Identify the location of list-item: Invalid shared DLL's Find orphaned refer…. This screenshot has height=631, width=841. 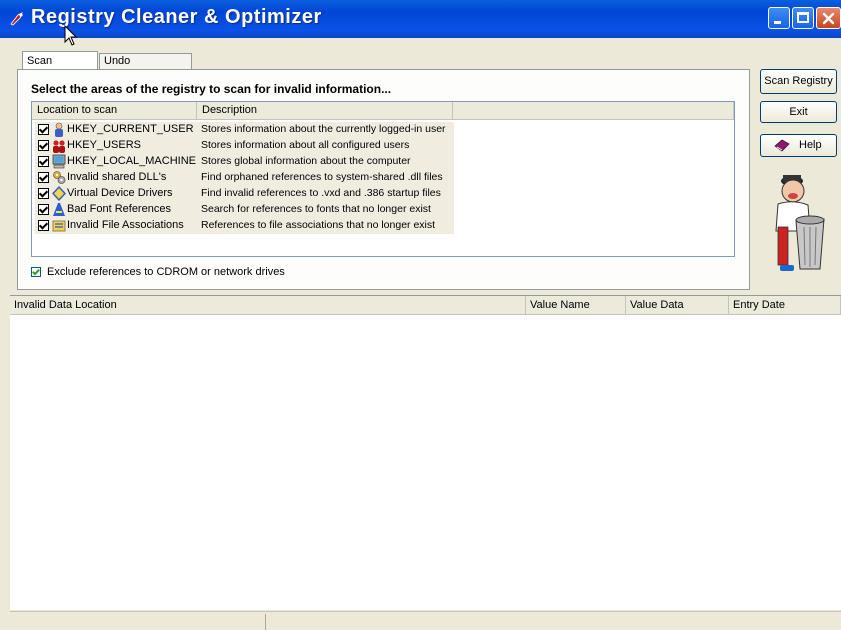
(244, 178).